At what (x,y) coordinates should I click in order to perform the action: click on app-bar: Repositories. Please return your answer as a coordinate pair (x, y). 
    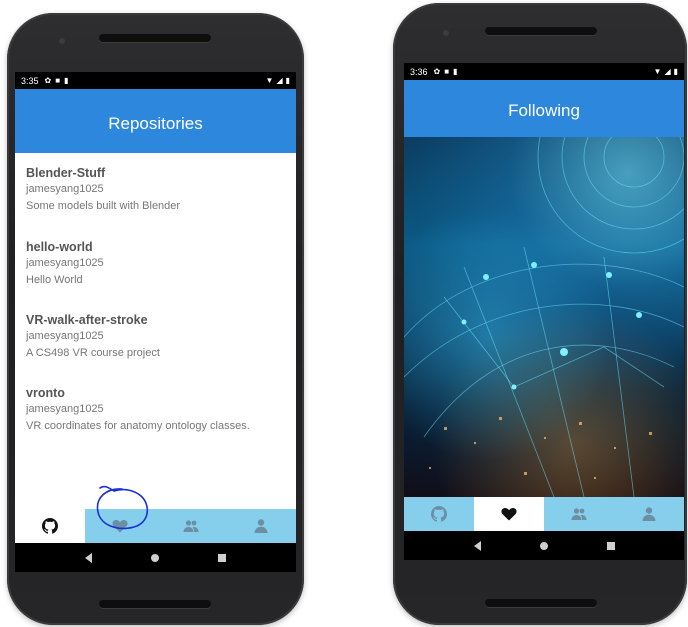
    Looking at the image, I should click on (155, 121).